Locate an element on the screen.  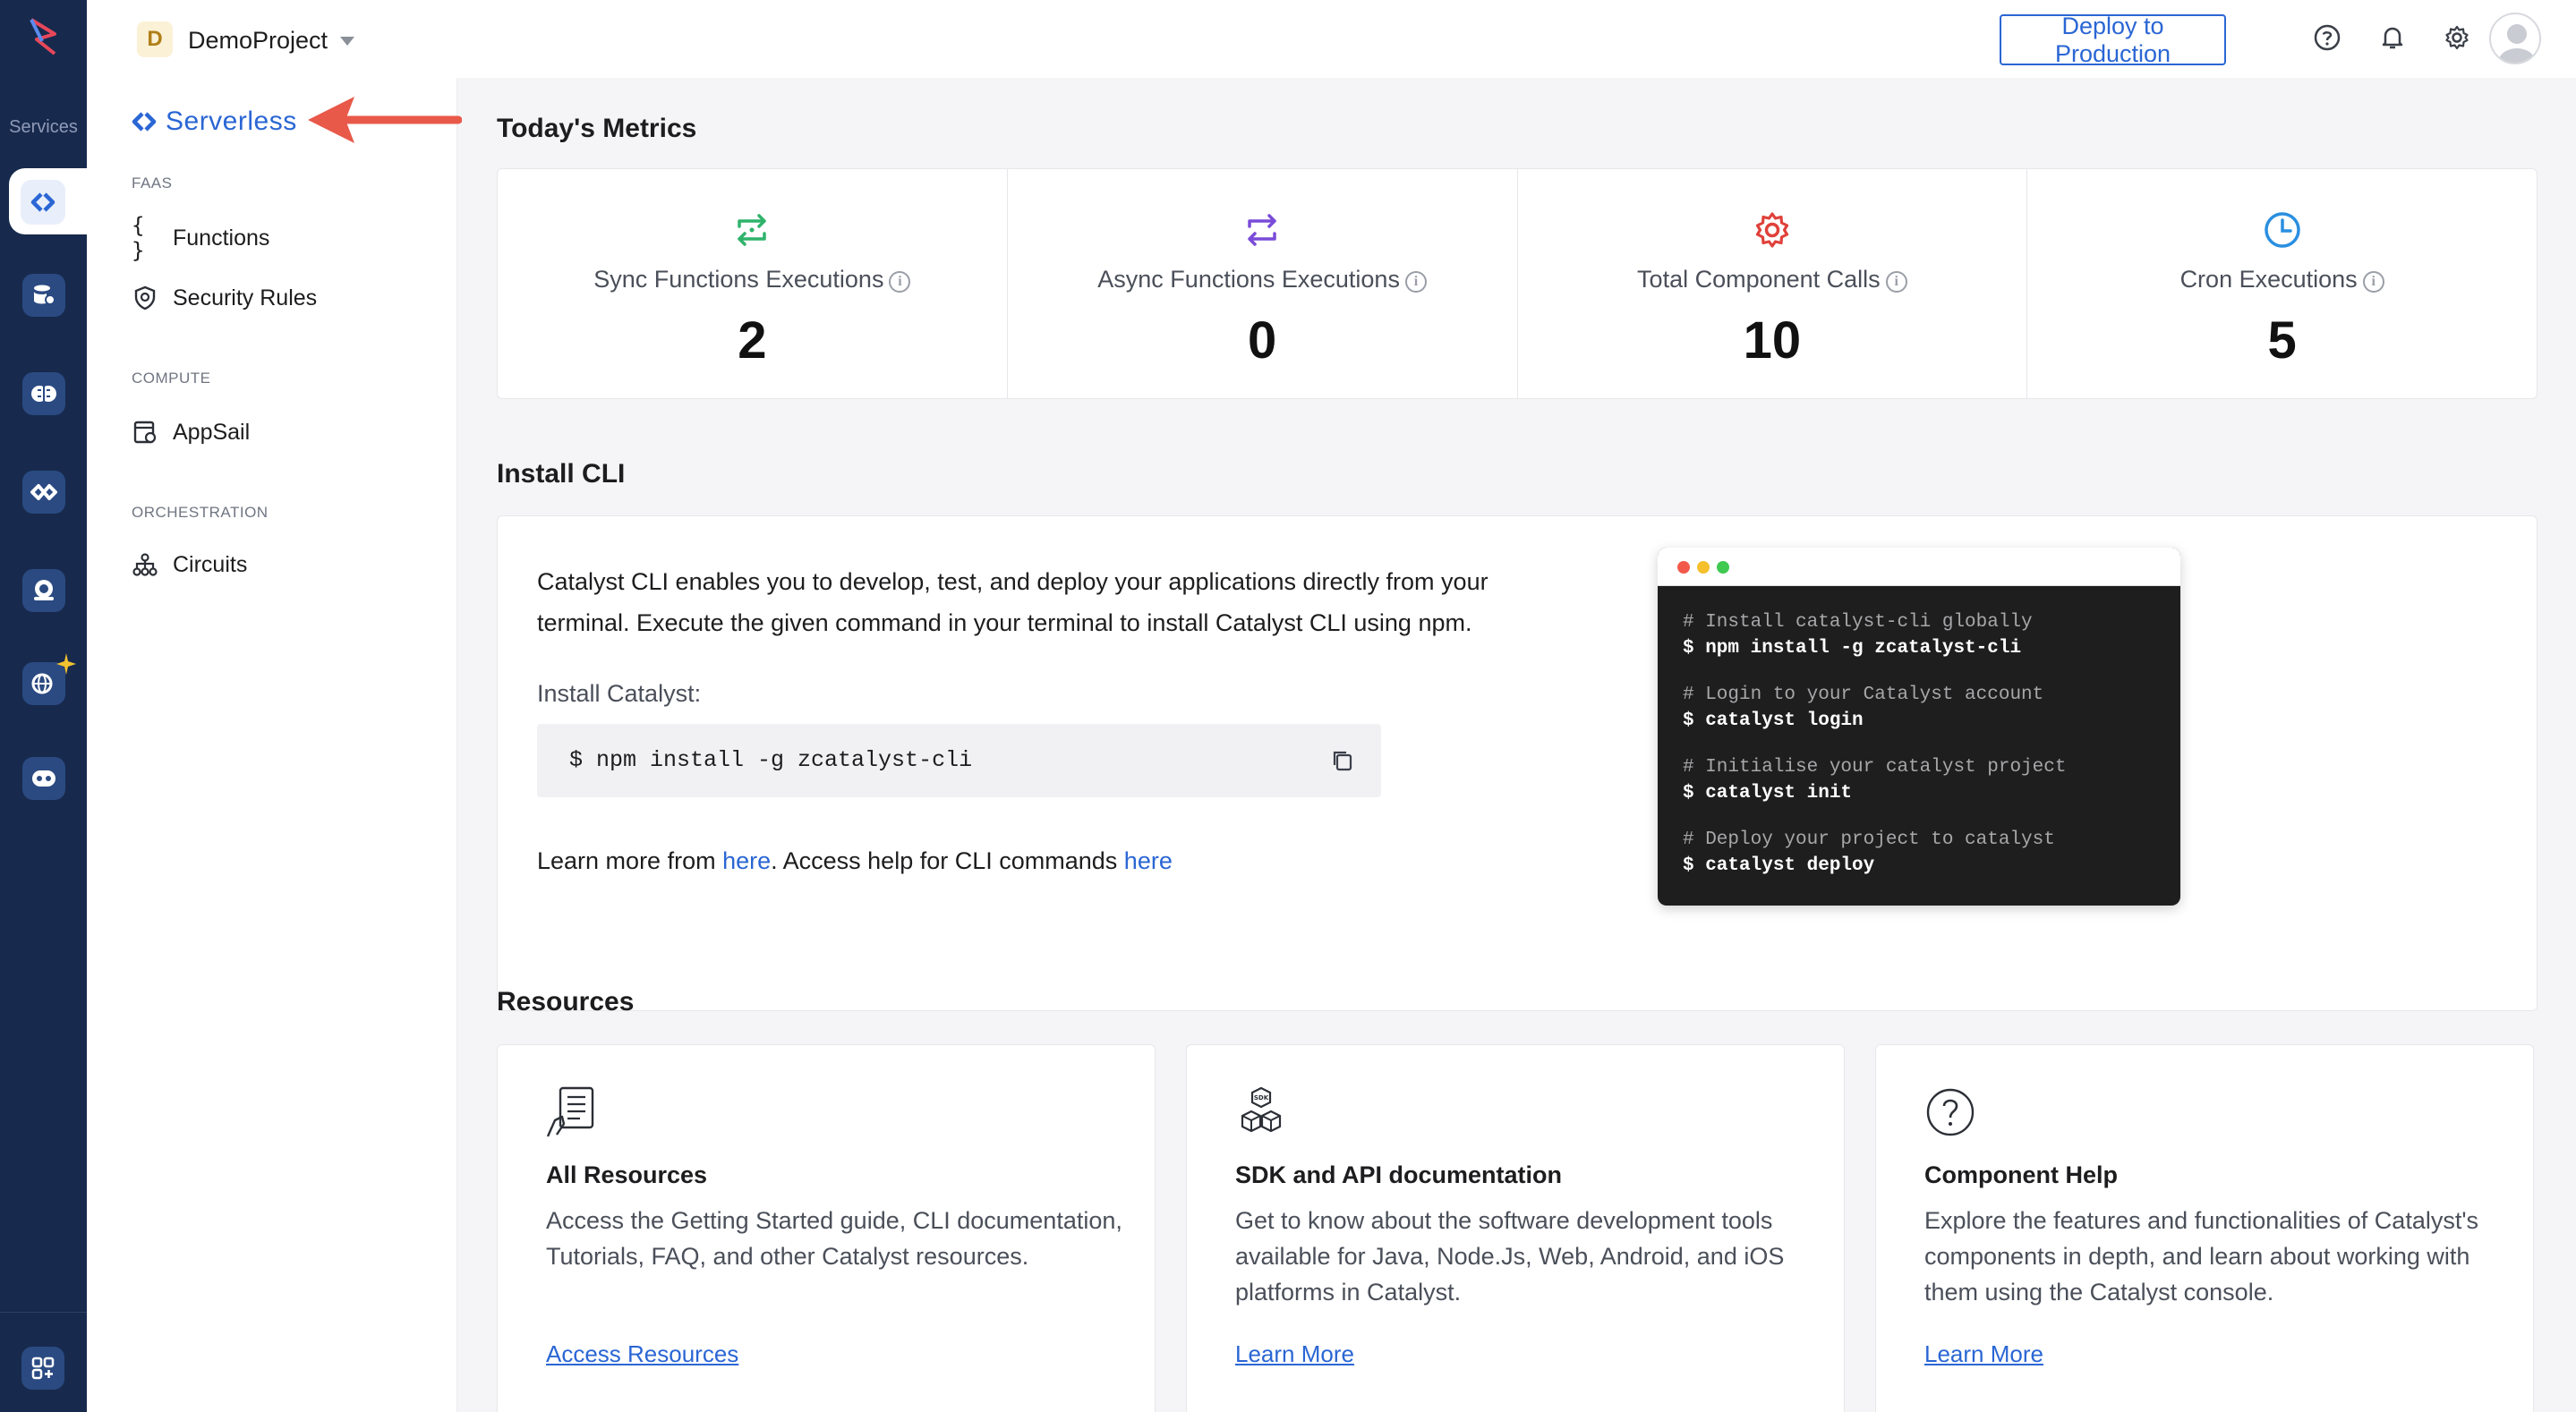
question-circle-icon is located at coordinates (1950, 1112).